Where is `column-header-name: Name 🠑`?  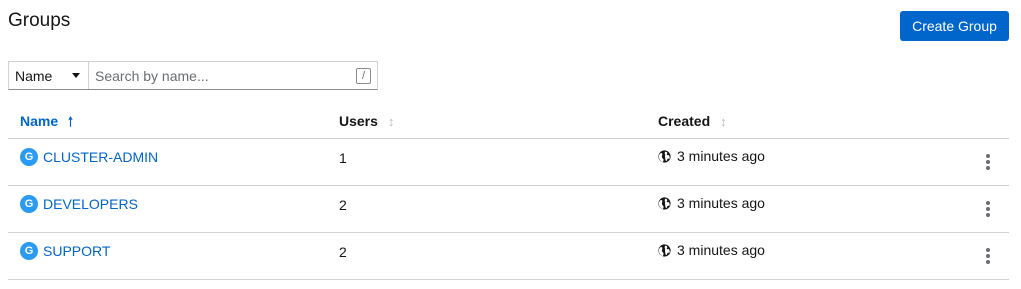
column-header-name: Name 🠑 is located at coordinates (46, 121).